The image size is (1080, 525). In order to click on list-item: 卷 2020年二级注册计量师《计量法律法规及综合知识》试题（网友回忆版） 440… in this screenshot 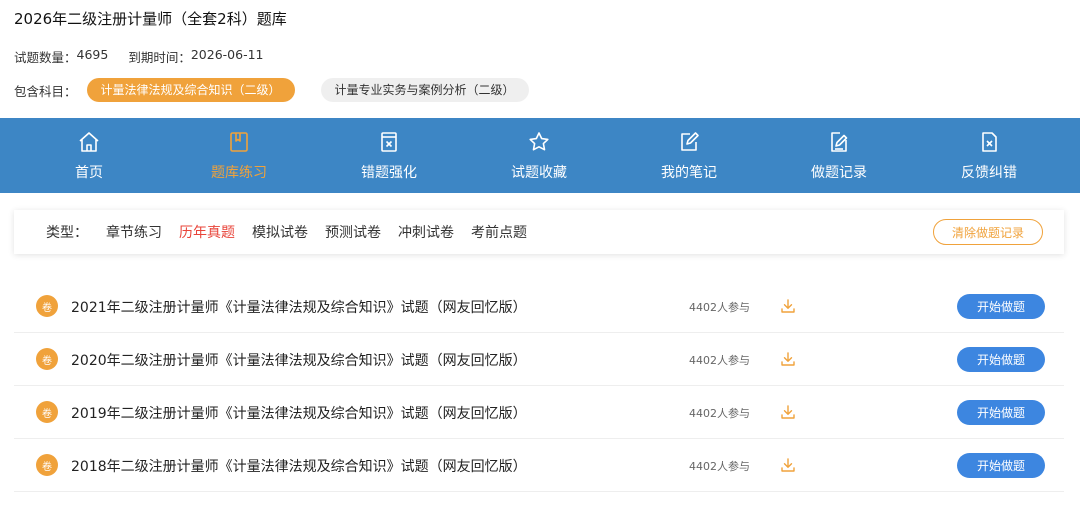, I will do `click(539, 359)`.